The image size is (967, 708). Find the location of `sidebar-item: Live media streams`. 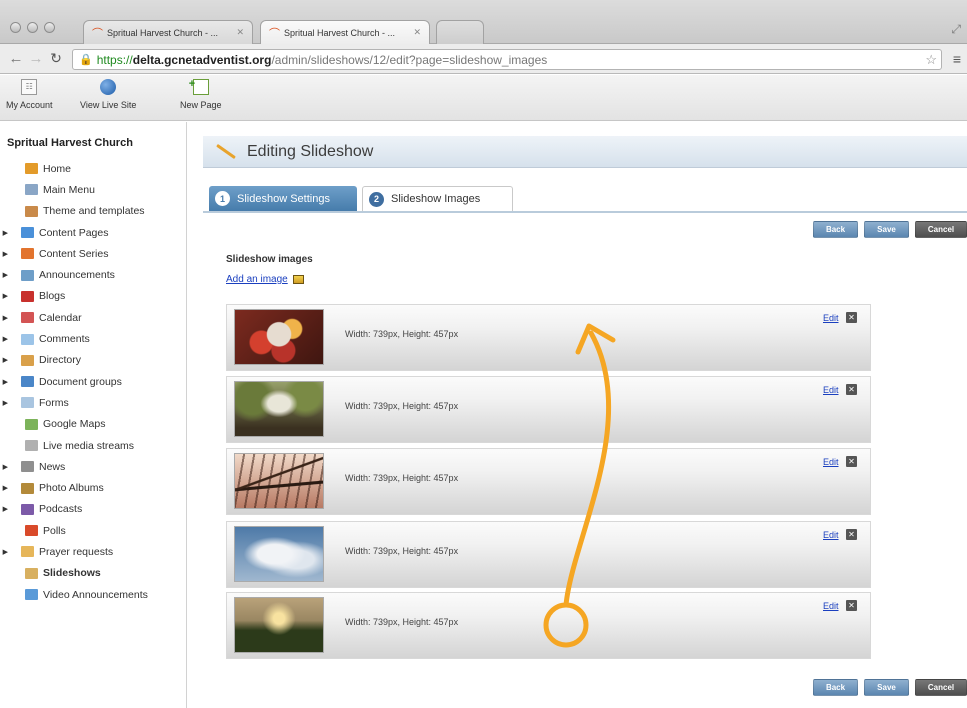

sidebar-item: Live media streams is located at coordinates (93, 445).